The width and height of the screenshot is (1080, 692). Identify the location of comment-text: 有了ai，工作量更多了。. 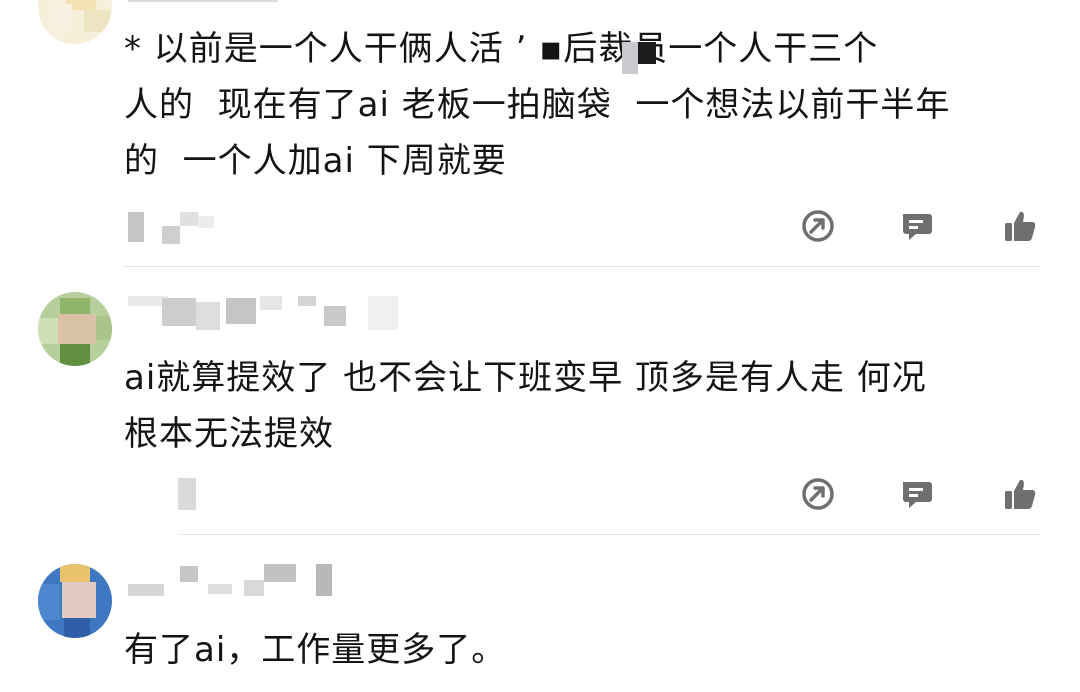
(315, 650).